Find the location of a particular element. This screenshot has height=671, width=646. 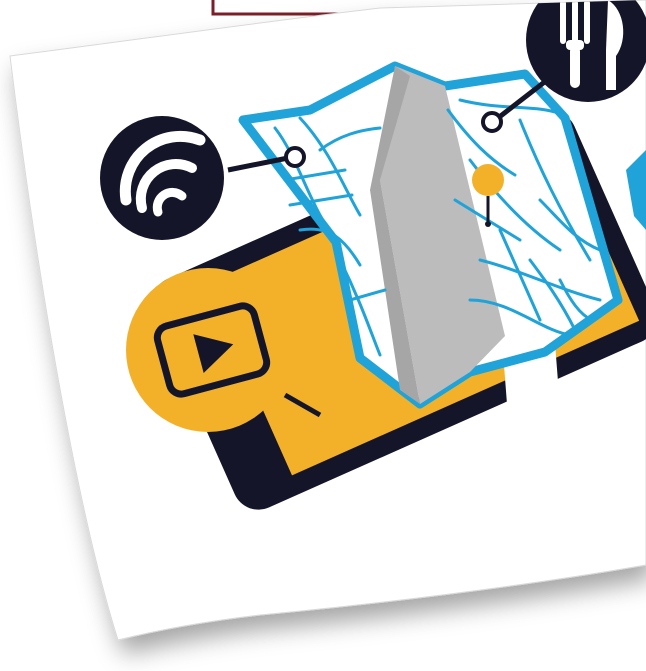

wifi-icon is located at coordinates (162, 178).